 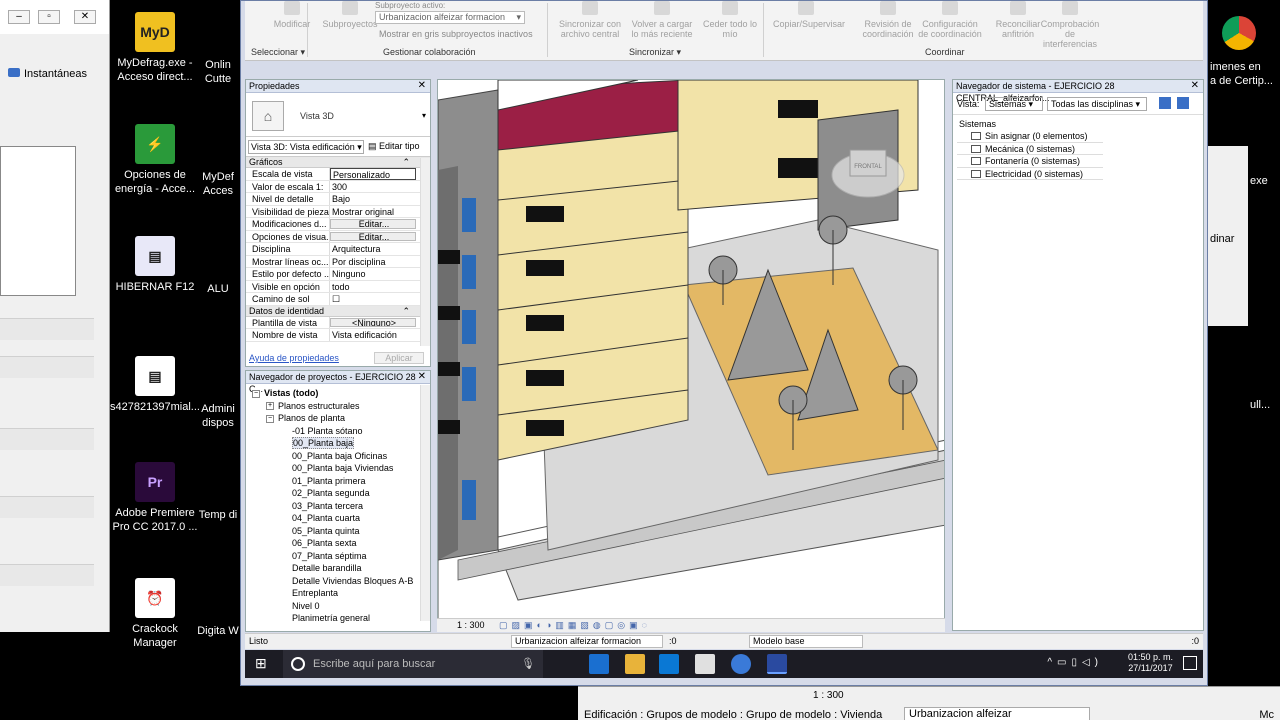 What do you see at coordinates (575, 625) in the screenshot?
I see `view-control-icons: ▢▨▣◐◑▥▦▧◍▢◎▣◌` at bounding box center [575, 625].